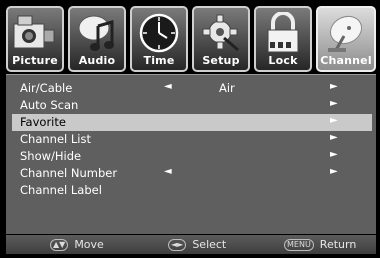  I want to click on gear-icon, so click(220, 33).